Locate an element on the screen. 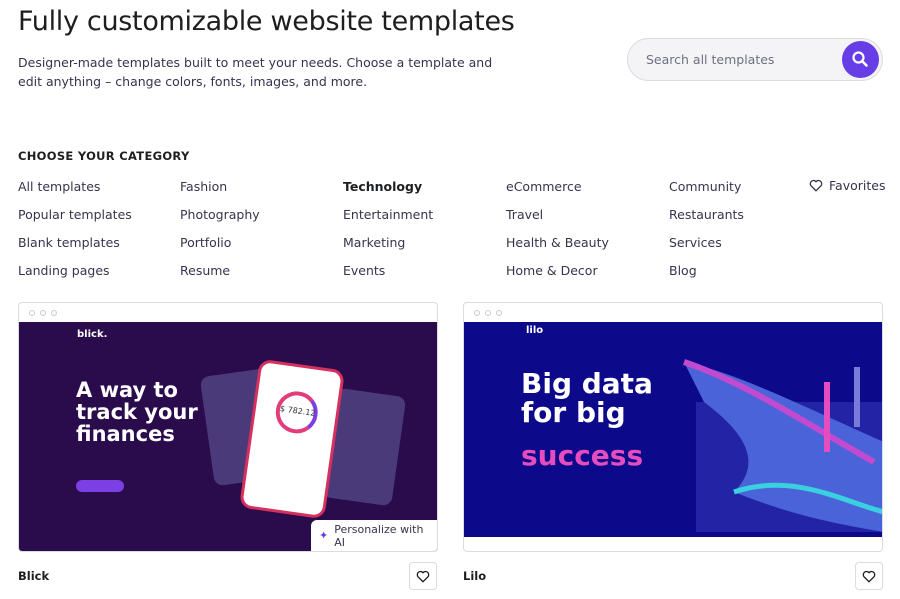  preview-headline: A way to track your finances is located at coordinates (137, 412).